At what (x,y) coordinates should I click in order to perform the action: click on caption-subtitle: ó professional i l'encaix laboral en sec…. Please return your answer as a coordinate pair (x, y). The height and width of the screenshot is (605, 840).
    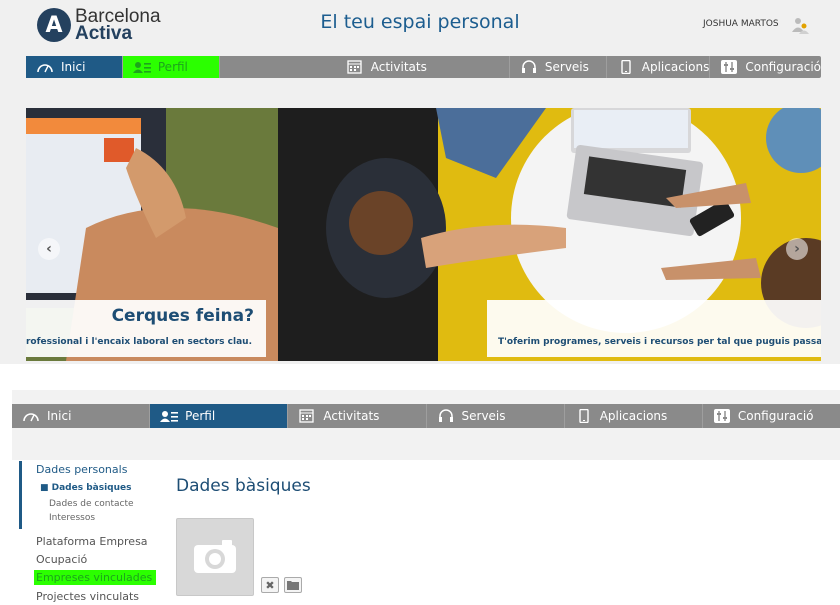
    Looking at the image, I should click on (139, 342).